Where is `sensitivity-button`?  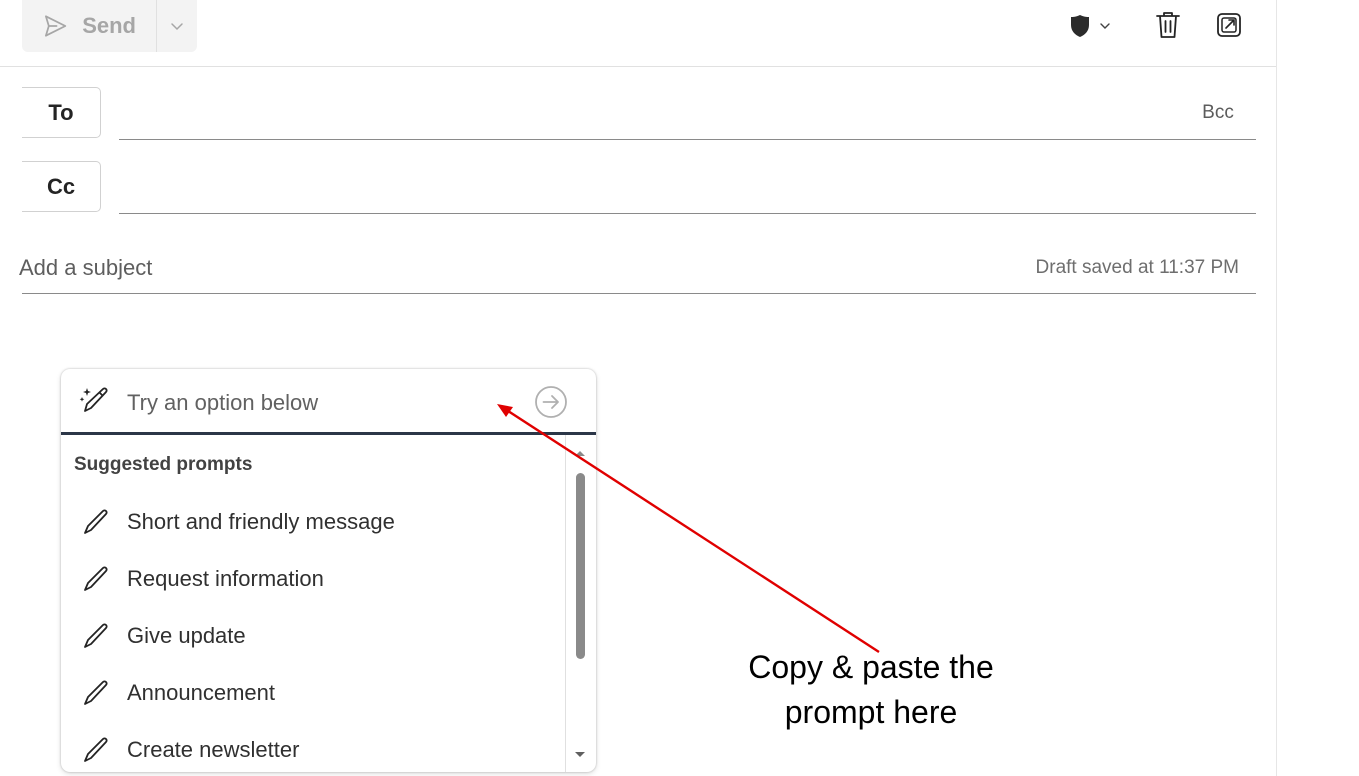
sensitivity-button is located at coordinates (1090, 26).